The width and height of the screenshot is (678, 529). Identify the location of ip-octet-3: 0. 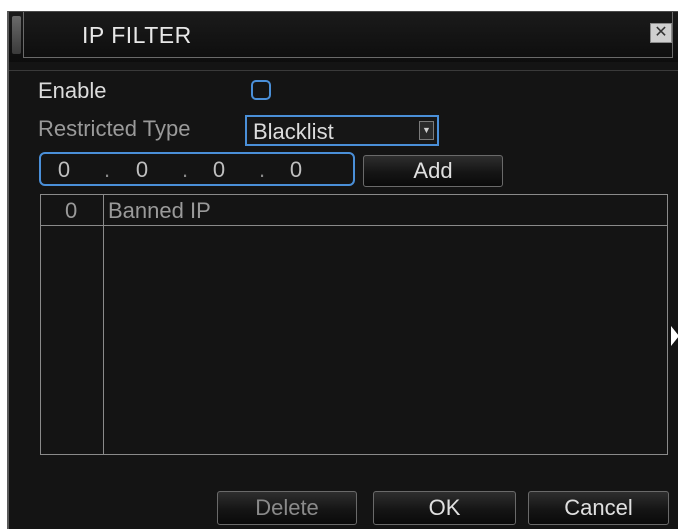
(219, 170).